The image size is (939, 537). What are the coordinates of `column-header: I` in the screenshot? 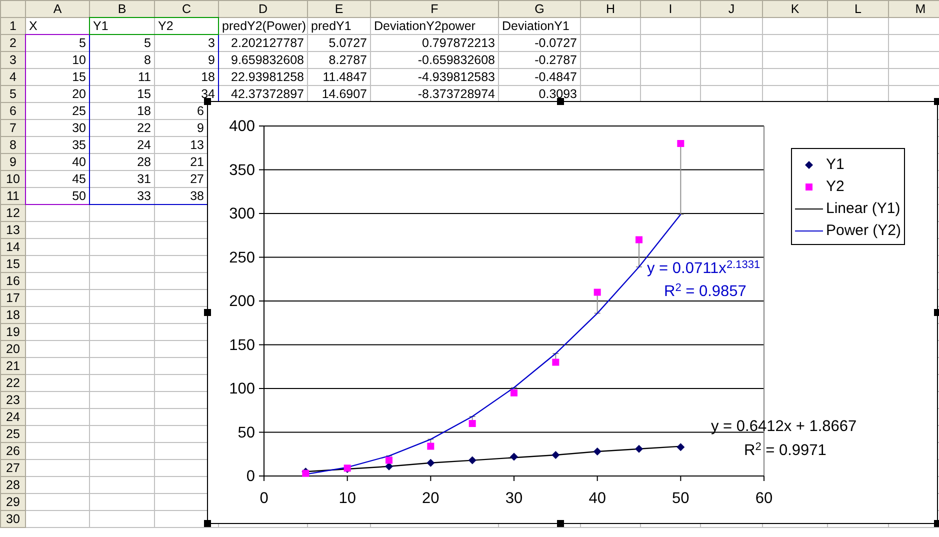 It's located at (670, 9).